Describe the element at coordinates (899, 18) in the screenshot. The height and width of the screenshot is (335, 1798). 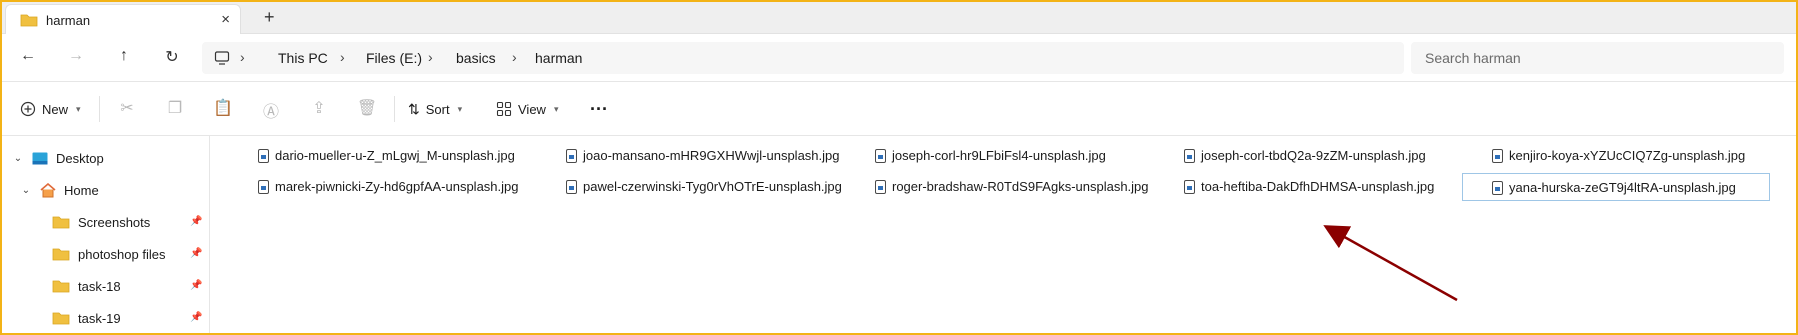
I see `title-bar: harman × +` at that location.